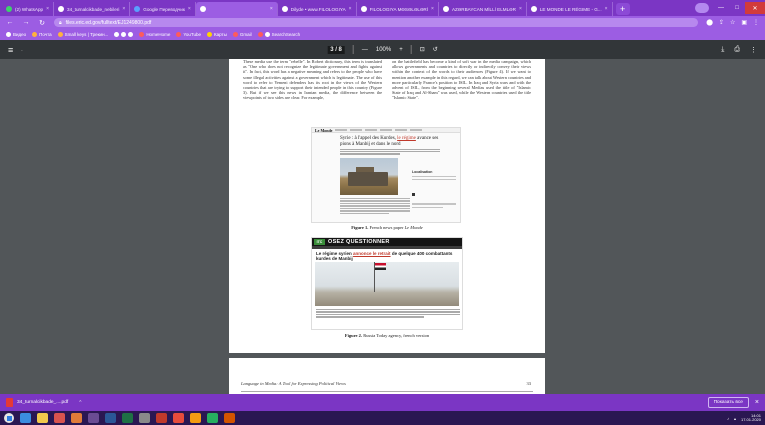 The height and width of the screenshot is (425, 765). I want to click on reload-button: ↻, so click(42, 23).